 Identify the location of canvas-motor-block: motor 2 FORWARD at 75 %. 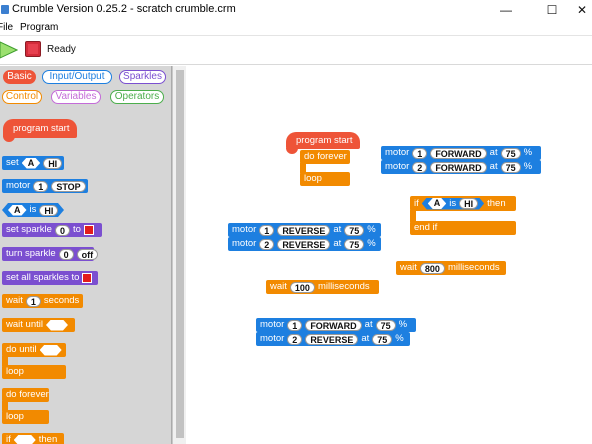
(461, 167).